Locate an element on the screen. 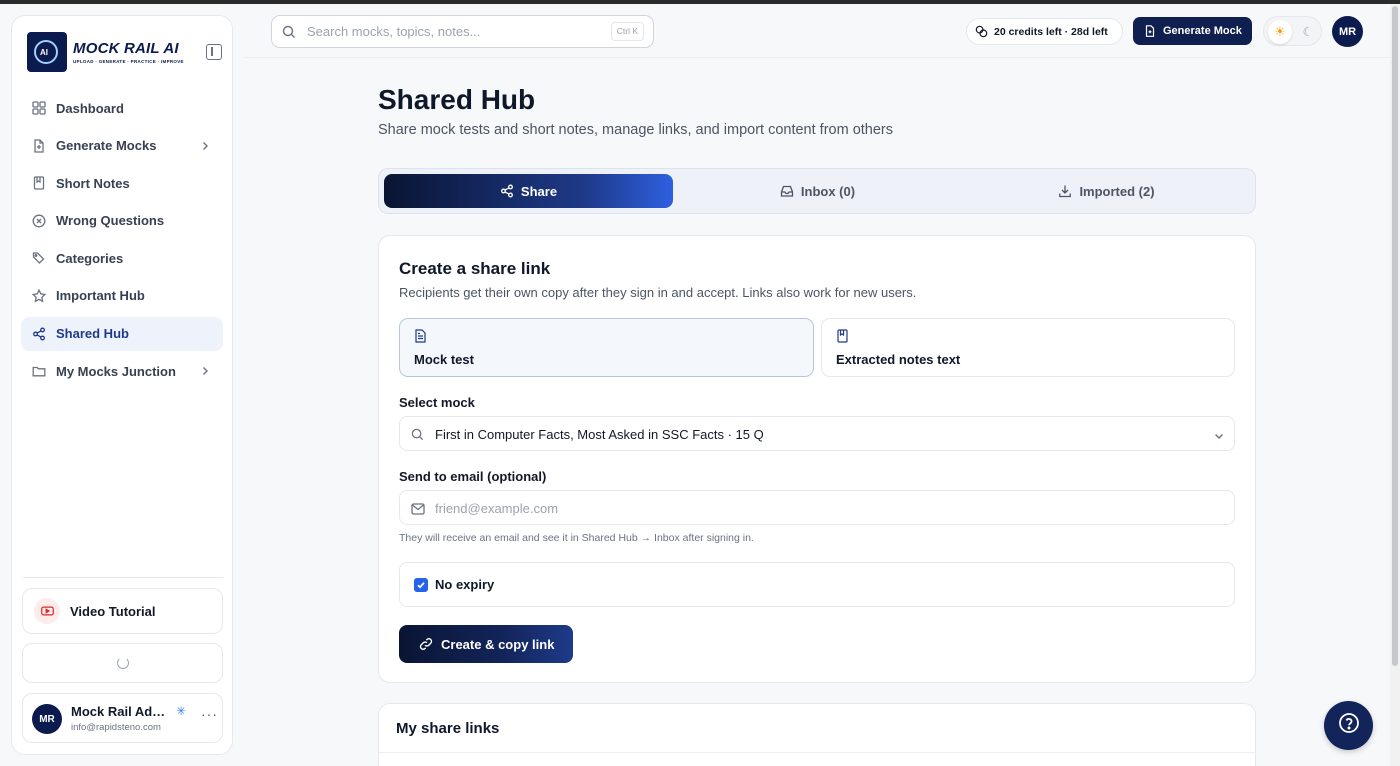 The image size is (1400, 766). section-divider is located at coordinates (817, 752).